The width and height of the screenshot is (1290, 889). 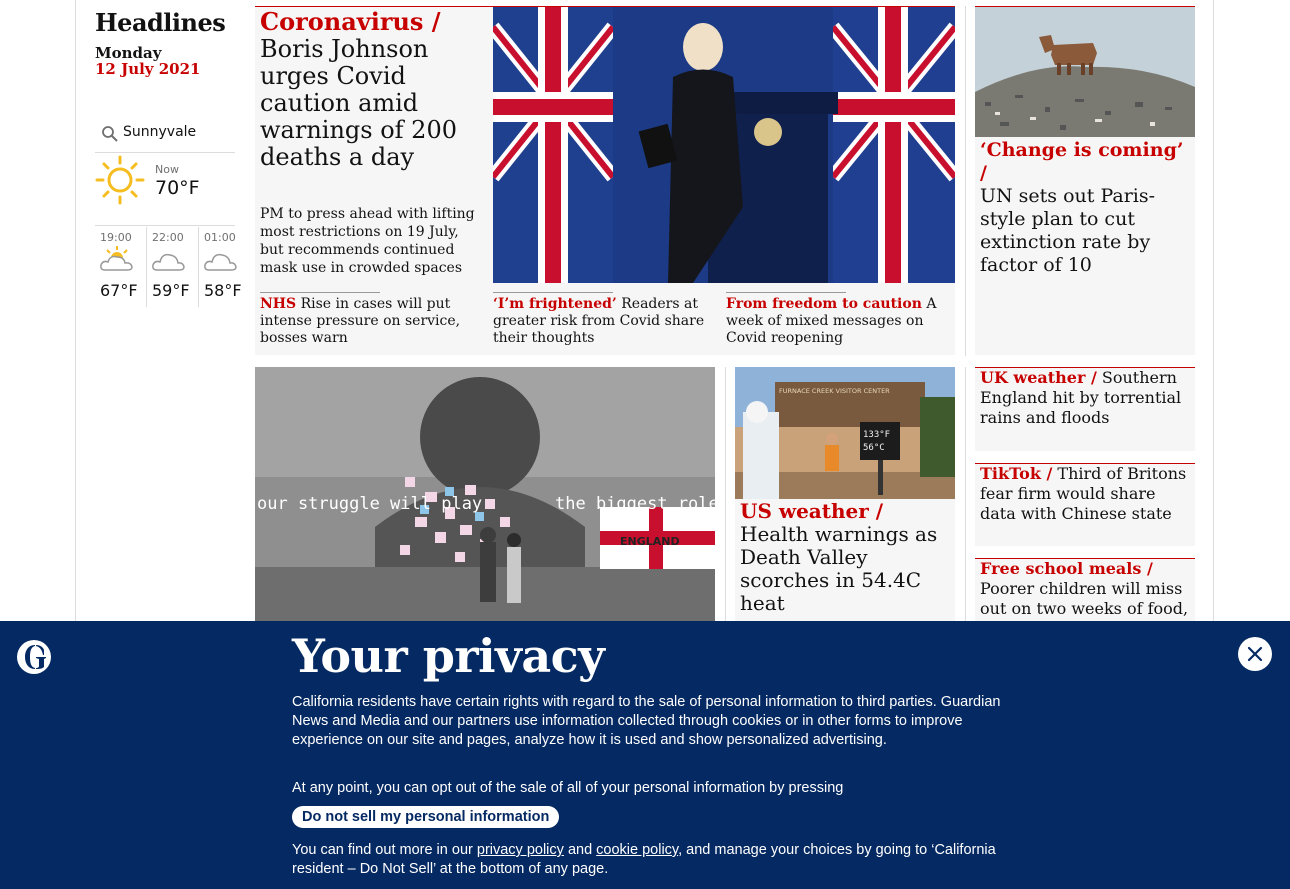 What do you see at coordinates (448, 656) in the screenshot?
I see `privacy-title: Your privacy` at bounding box center [448, 656].